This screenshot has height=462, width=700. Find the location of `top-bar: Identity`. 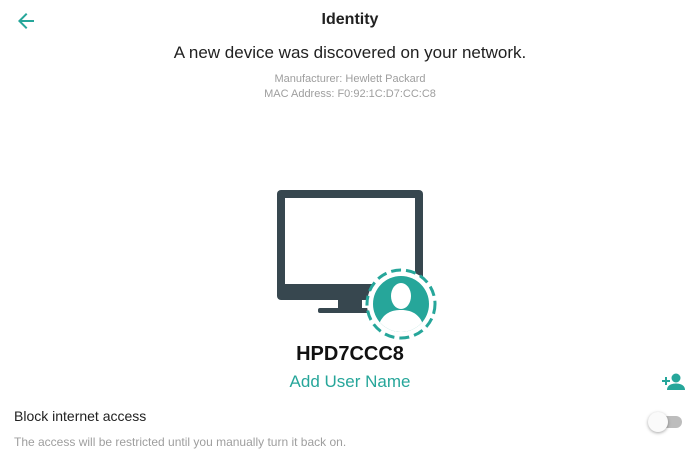

top-bar: Identity is located at coordinates (350, 20).